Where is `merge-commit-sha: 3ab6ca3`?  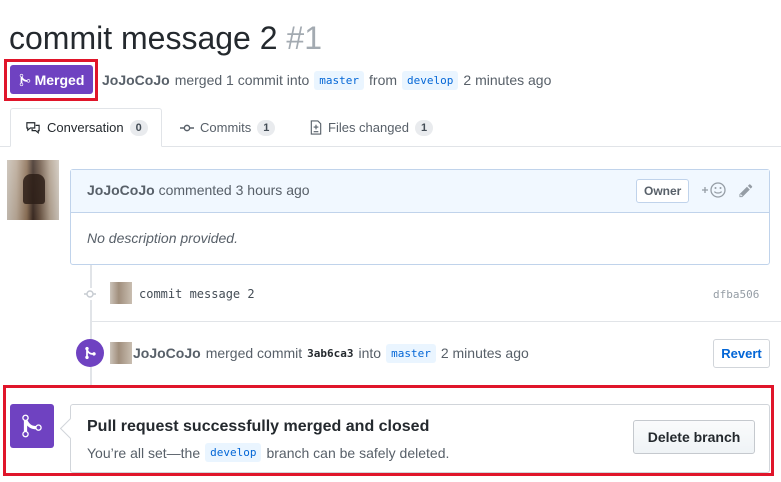 merge-commit-sha: 3ab6ca3 is located at coordinates (330, 353).